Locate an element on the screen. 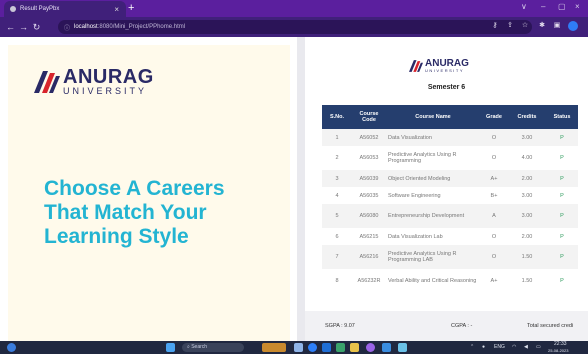 This screenshot has height=354, width=588. new-tab-button: + is located at coordinates (131, 8).